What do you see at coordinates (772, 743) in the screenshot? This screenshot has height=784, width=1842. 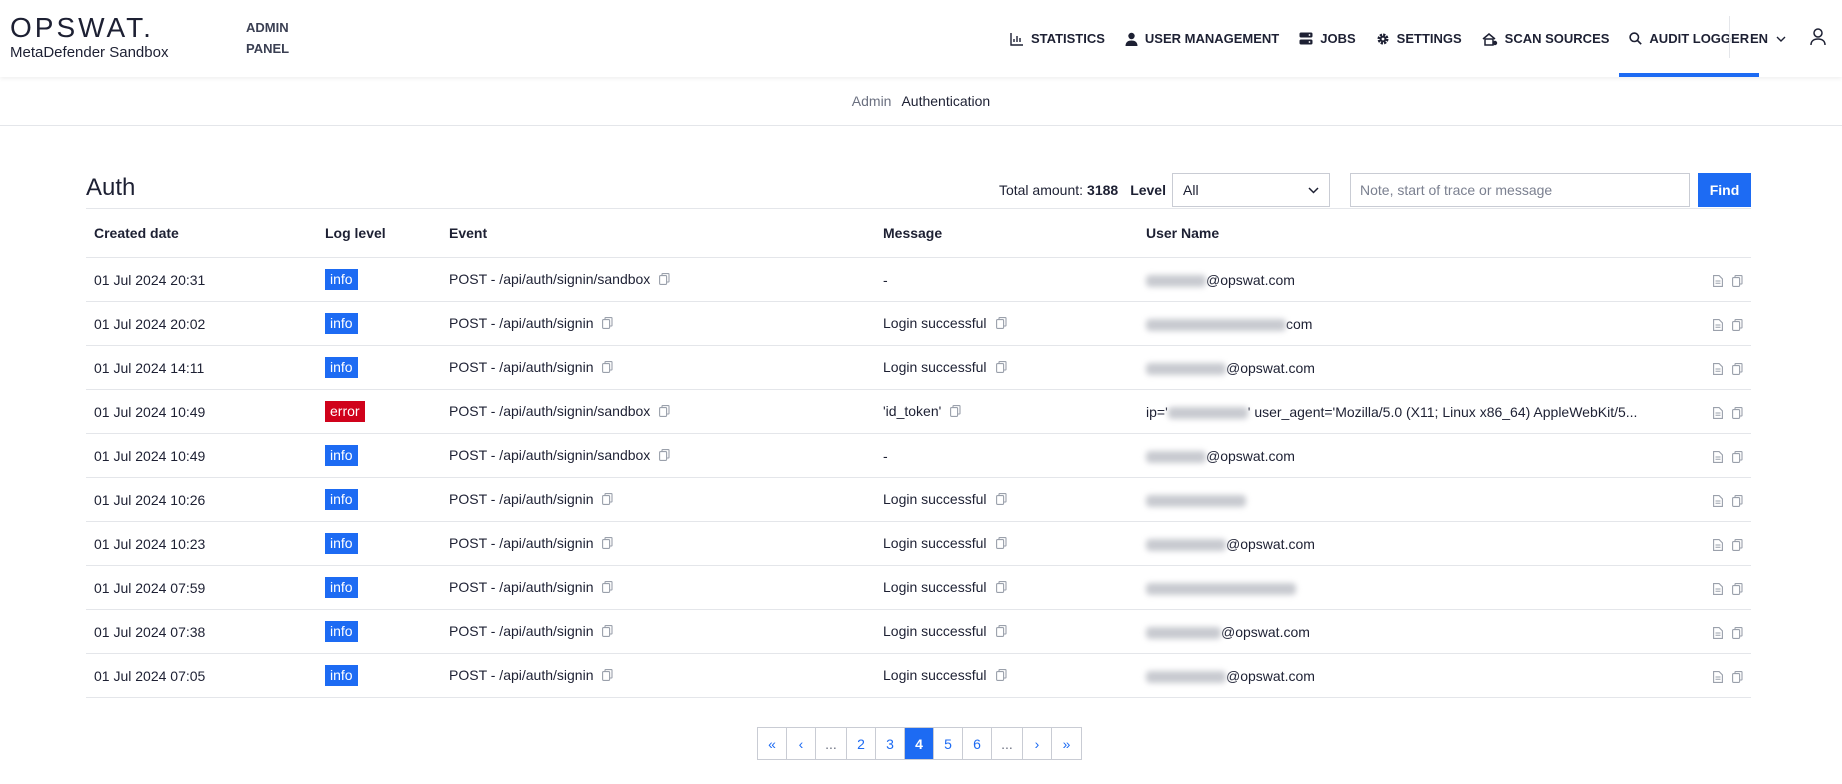 I see `page-first: «` at bounding box center [772, 743].